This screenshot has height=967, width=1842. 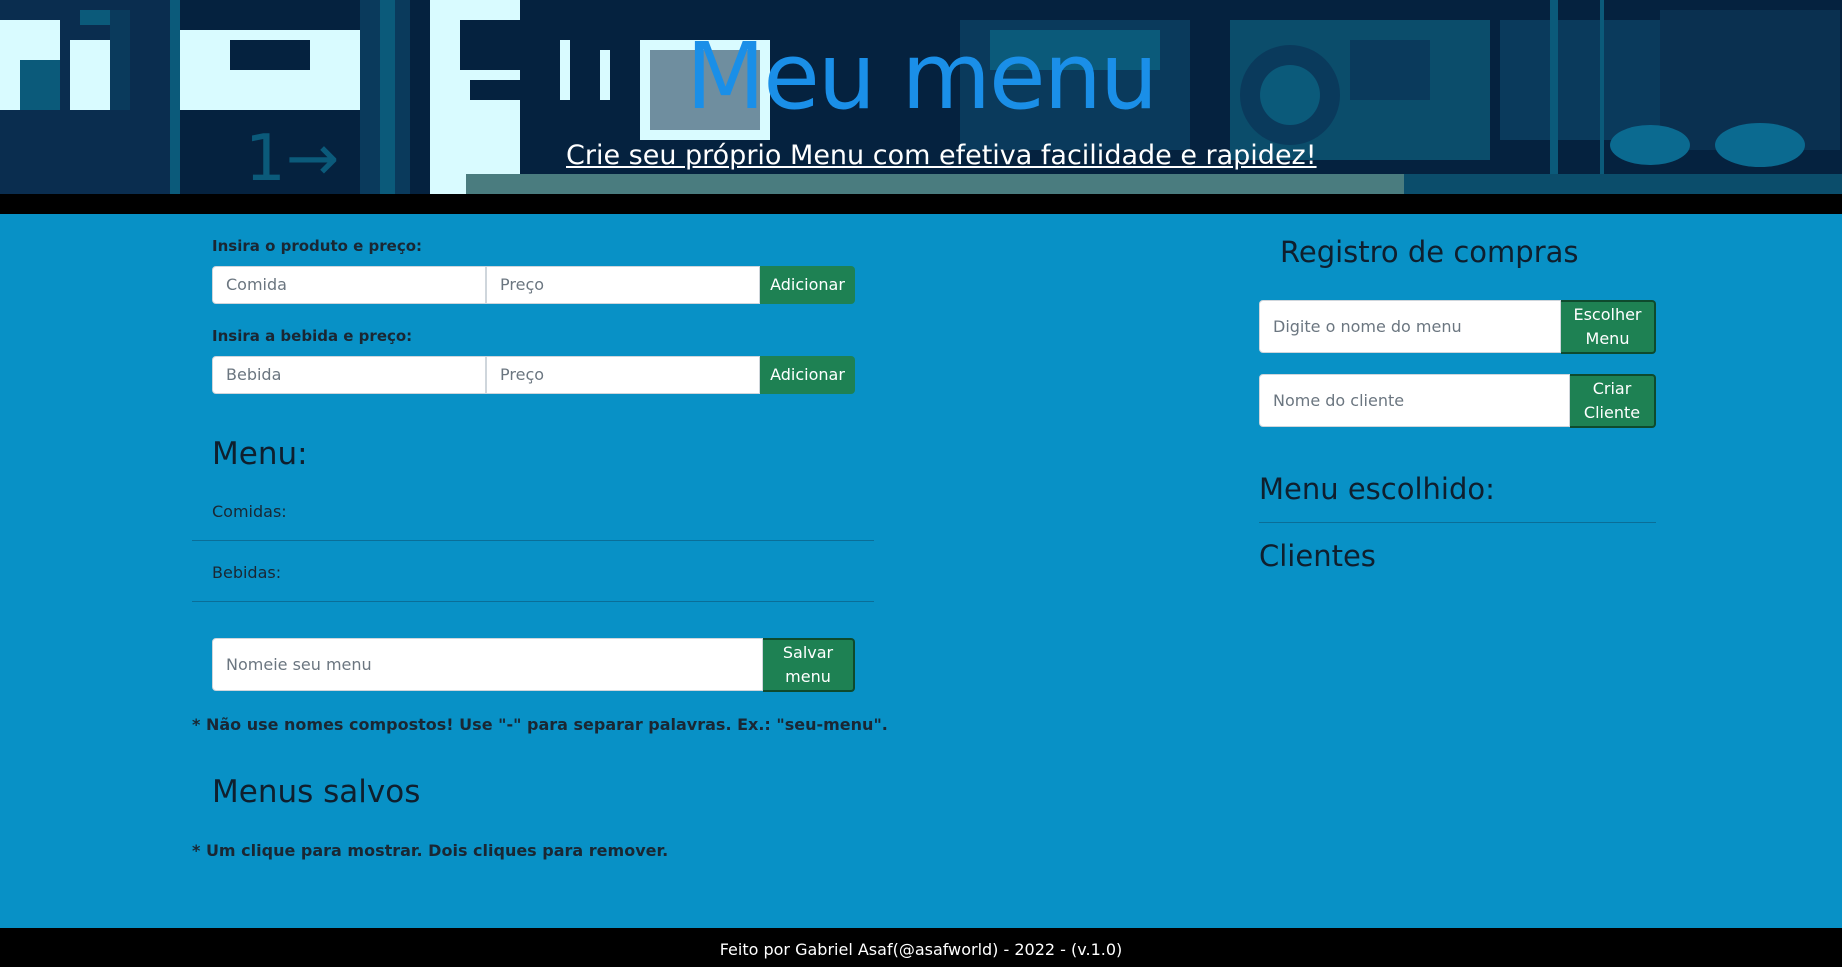 What do you see at coordinates (292, 158) in the screenshot?
I see `svg-text: 1→` at bounding box center [292, 158].